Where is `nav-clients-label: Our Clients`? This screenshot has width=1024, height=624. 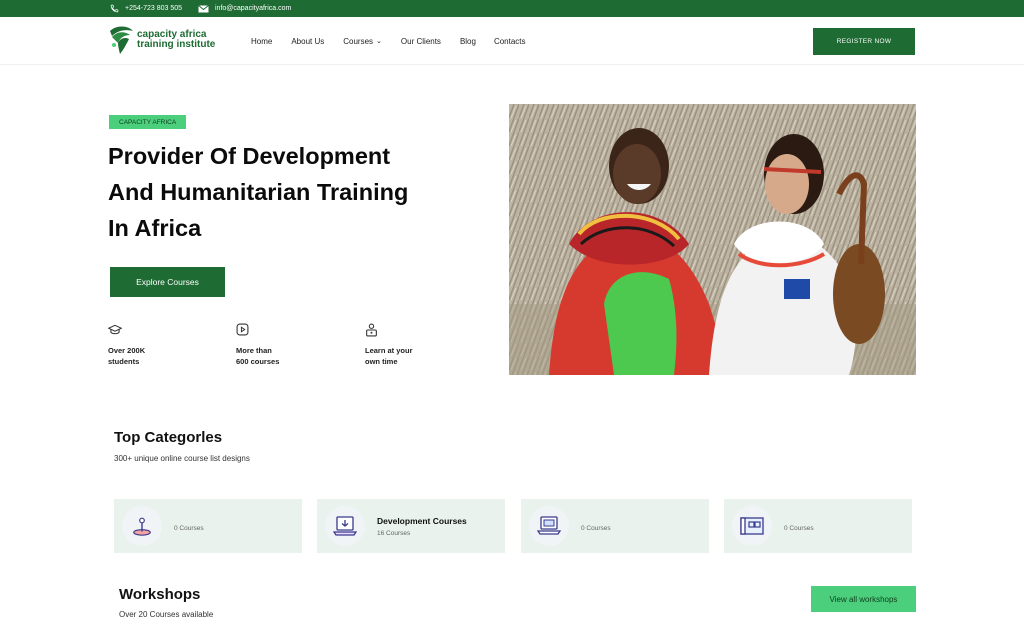
nav-clients-label: Our Clients is located at coordinates (420, 41).